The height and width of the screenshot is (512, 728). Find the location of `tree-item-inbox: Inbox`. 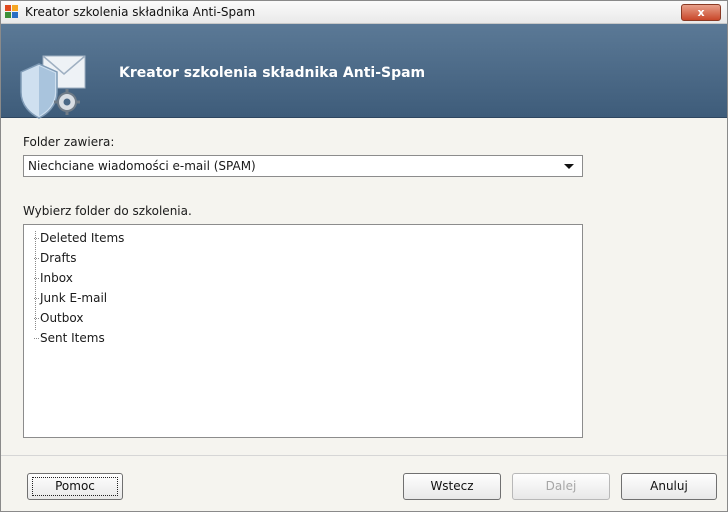

tree-item-inbox: Inbox is located at coordinates (53, 278).